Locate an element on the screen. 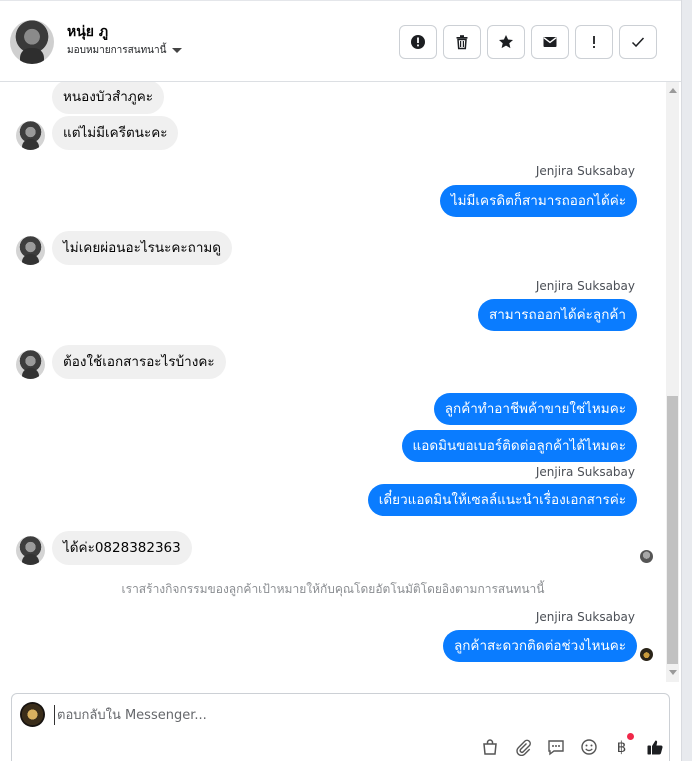  shop-button is located at coordinates (489, 746).